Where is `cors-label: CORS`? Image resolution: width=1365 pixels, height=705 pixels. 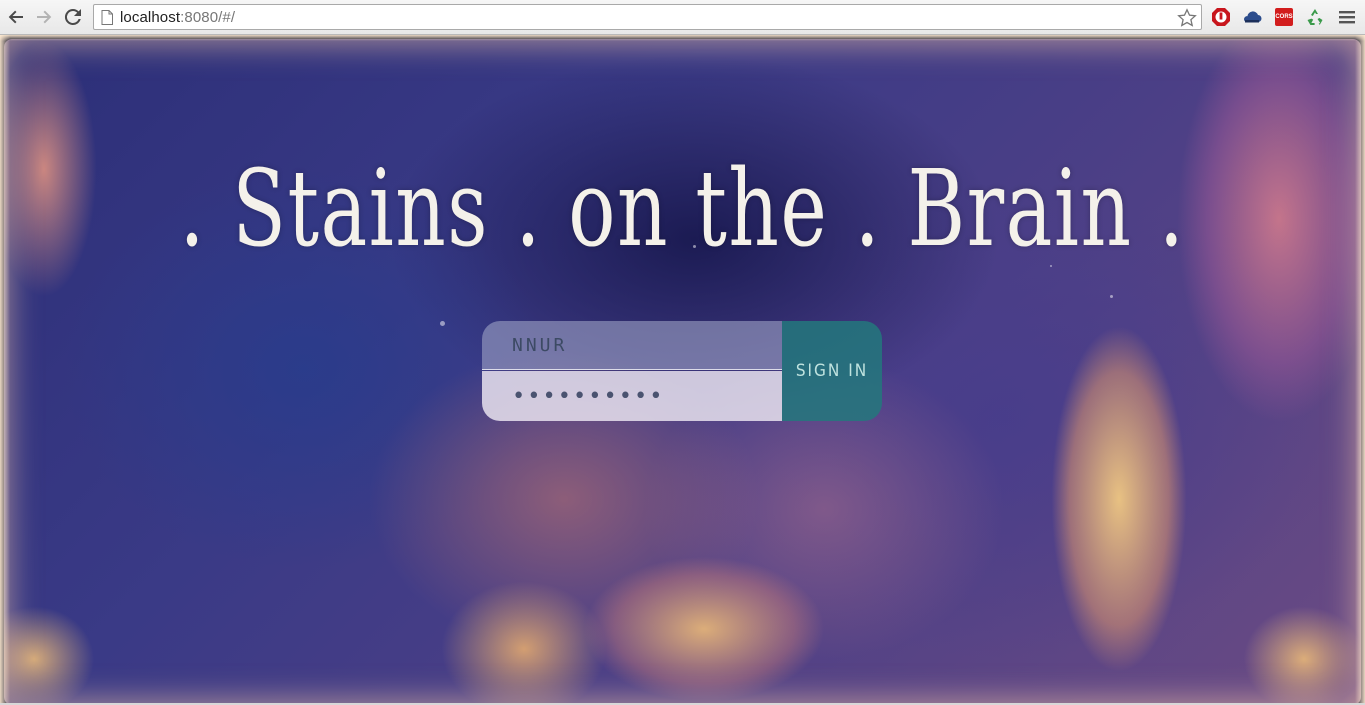 cors-label: CORS is located at coordinates (1284, 17).